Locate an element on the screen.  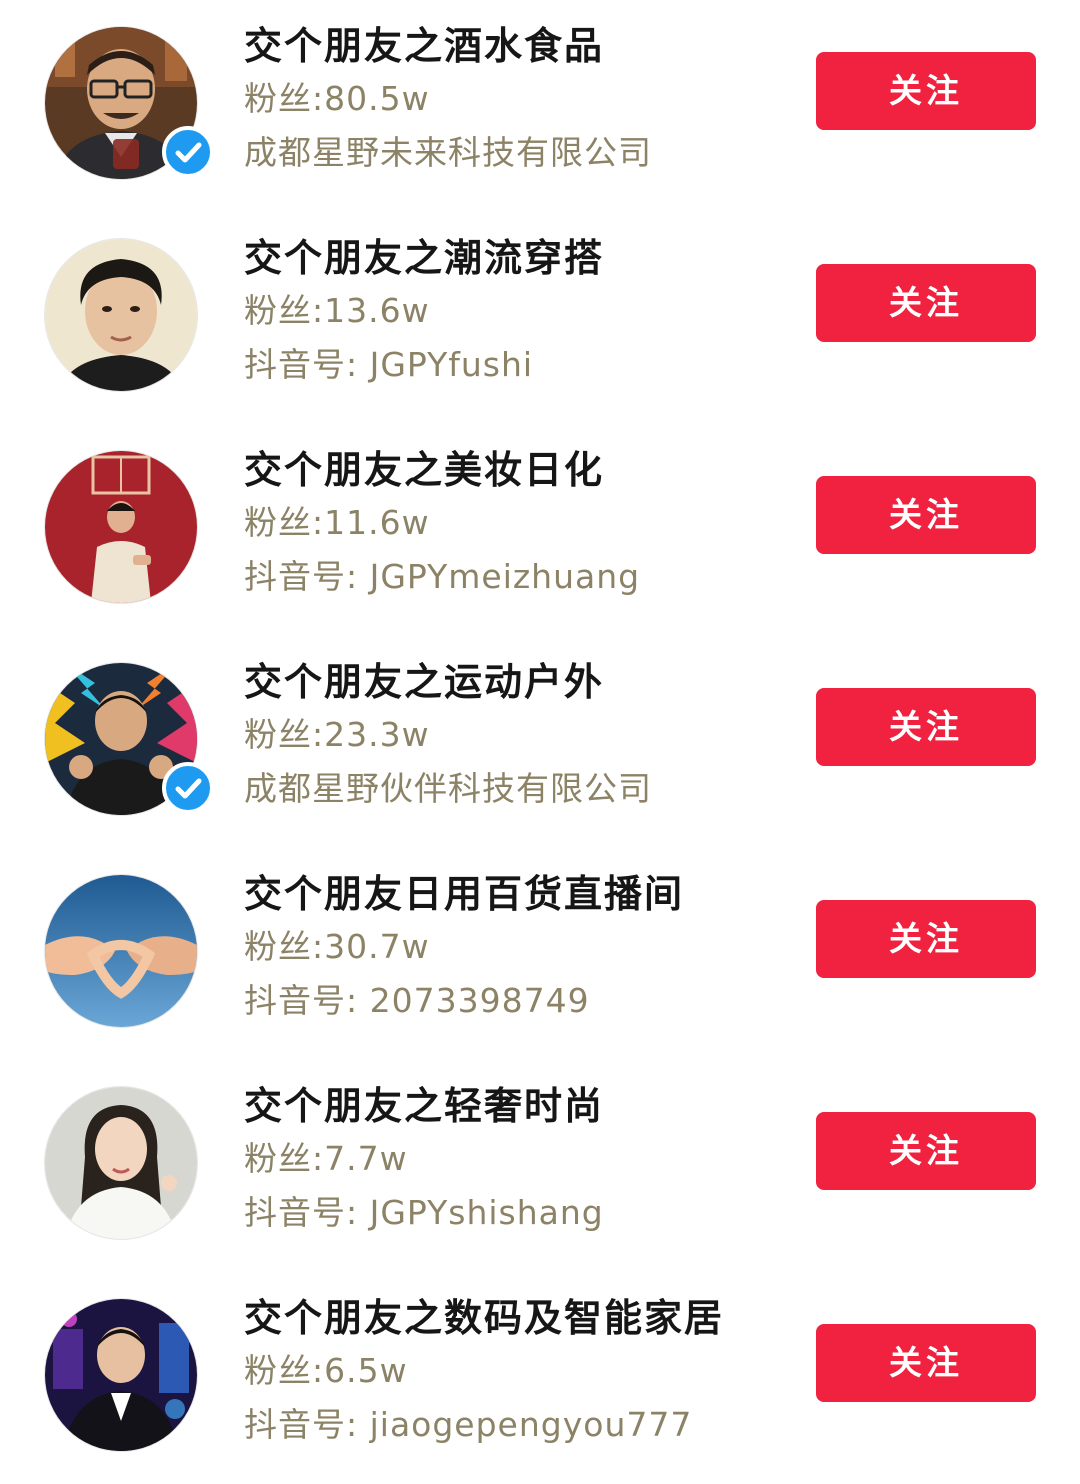
account-row: 交个朋友日用百货直播间 粉丝:30.7w 抖音号: 2073398749 关注 is located at coordinates (540, 954).